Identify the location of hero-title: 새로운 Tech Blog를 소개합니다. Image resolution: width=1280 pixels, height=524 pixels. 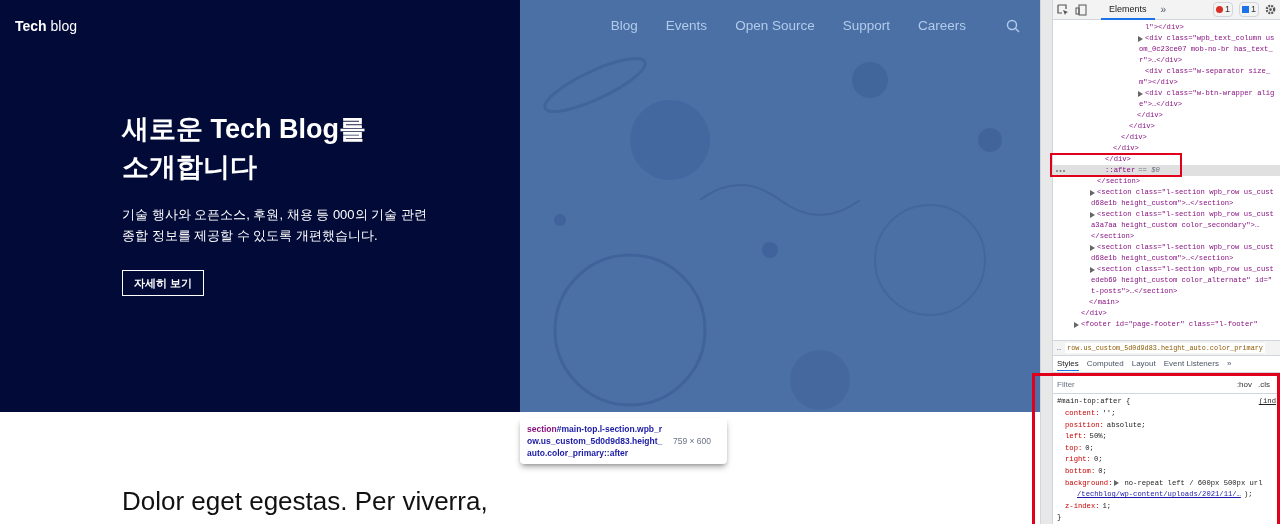
(244, 148).